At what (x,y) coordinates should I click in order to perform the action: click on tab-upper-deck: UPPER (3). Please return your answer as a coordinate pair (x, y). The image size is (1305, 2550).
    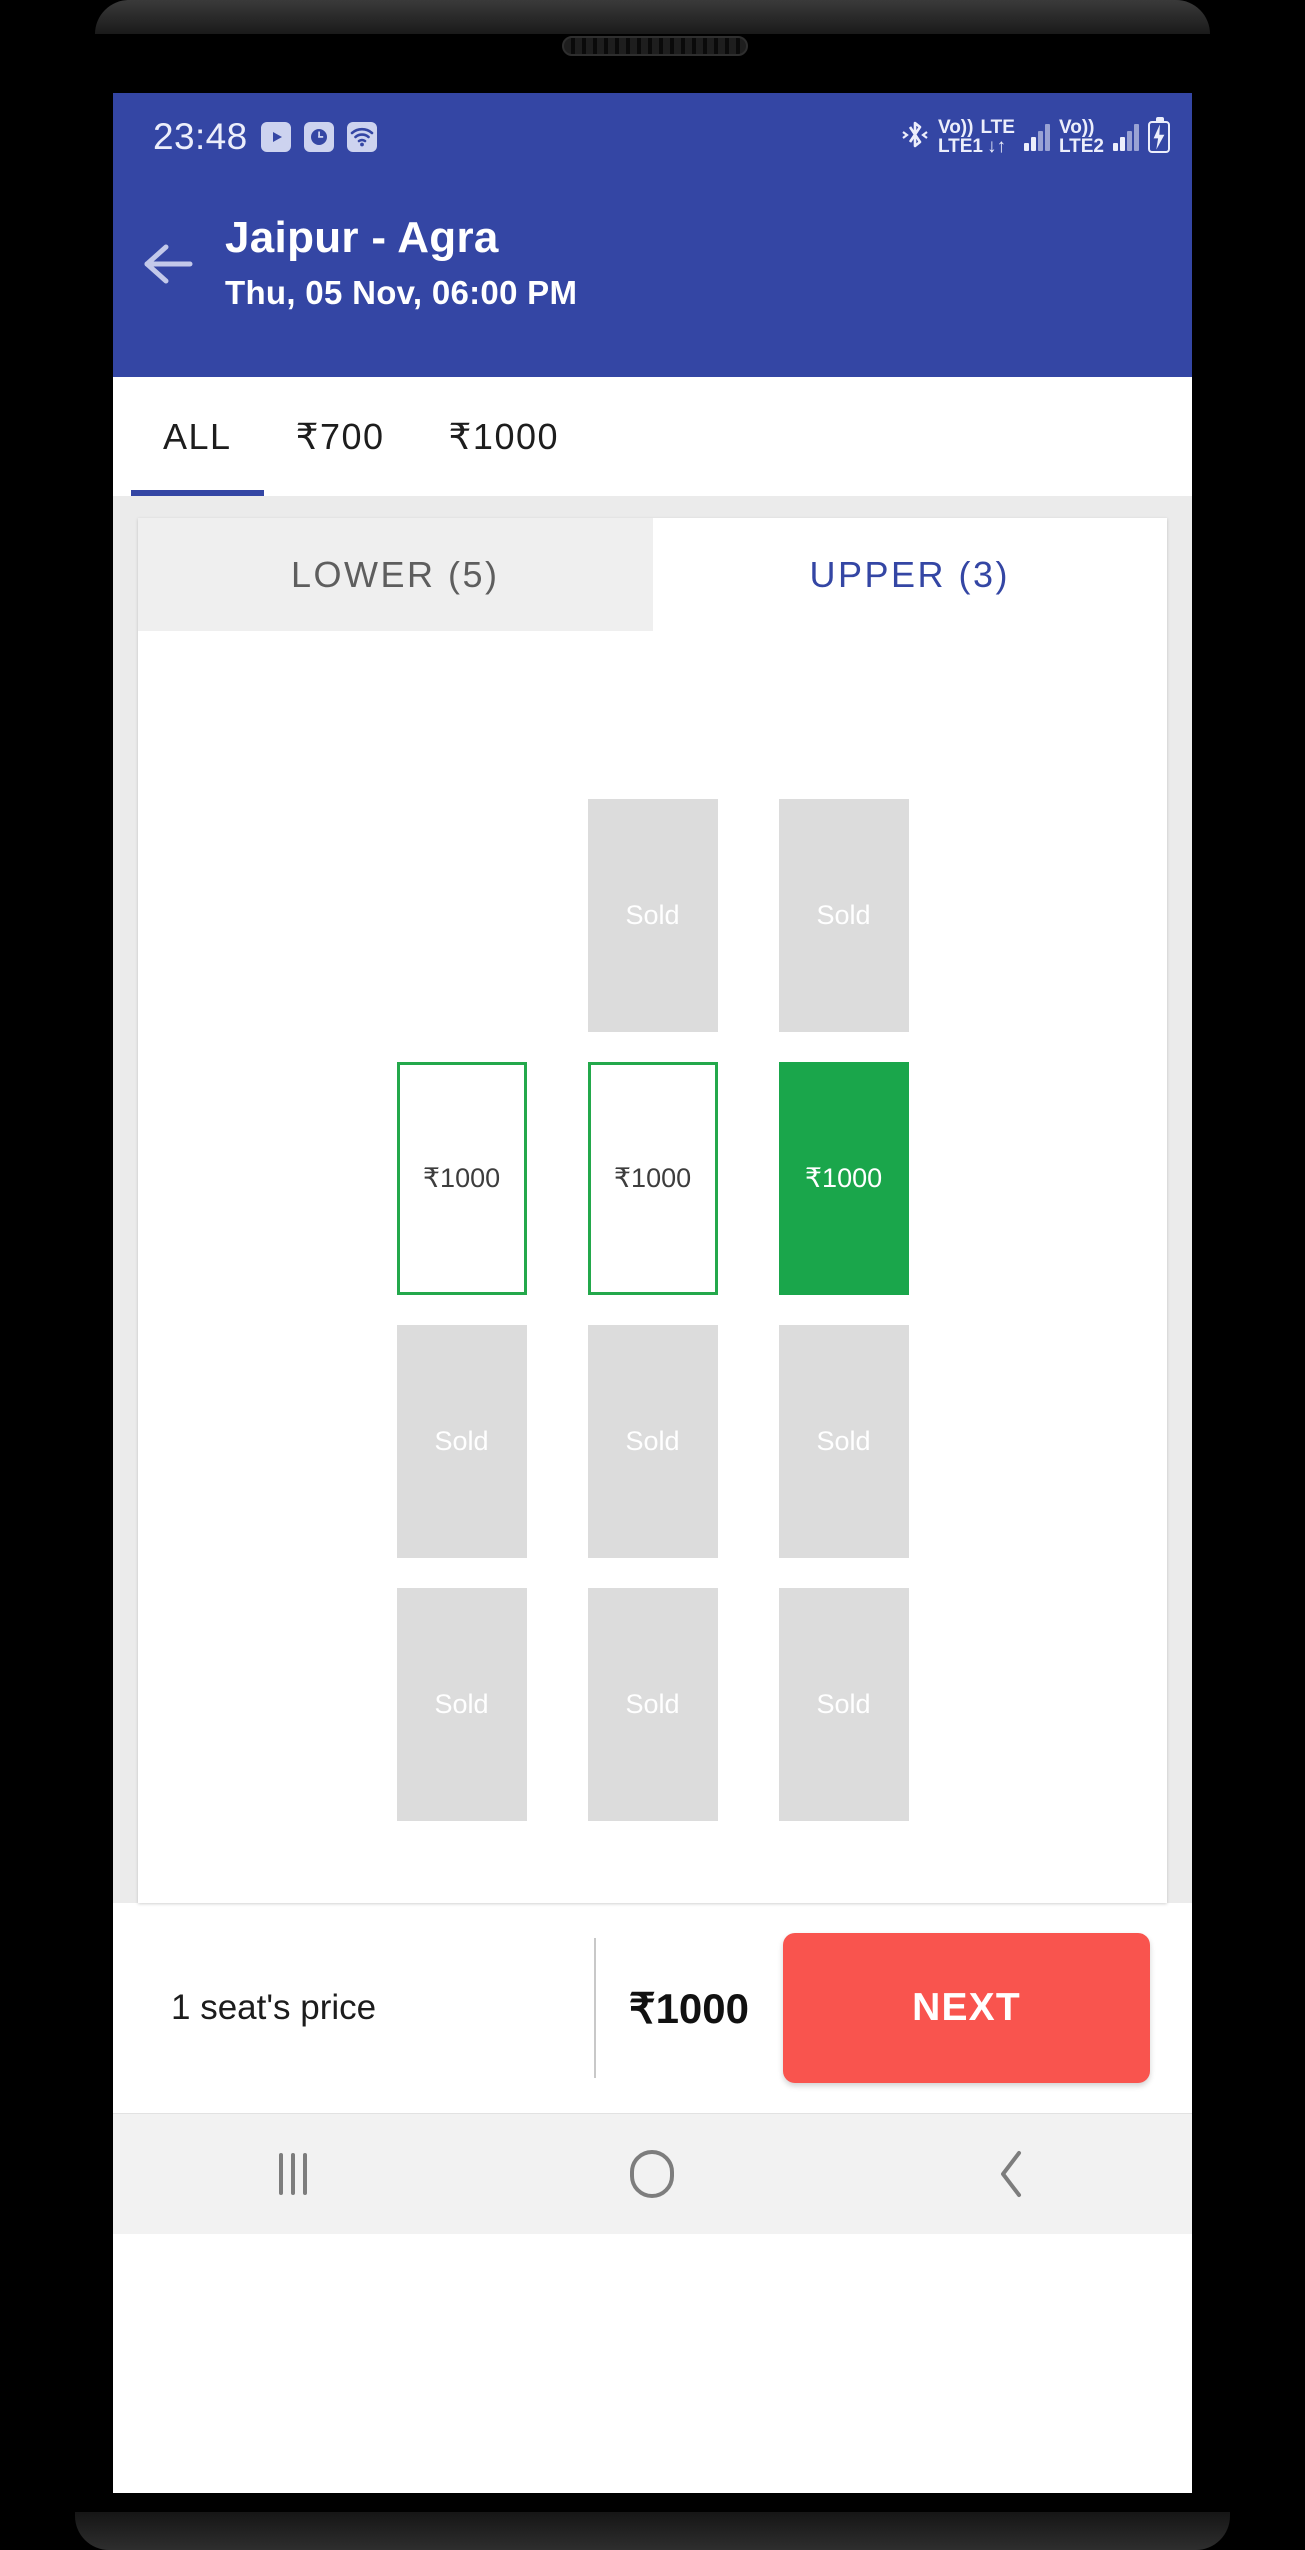
    Looking at the image, I should click on (909, 574).